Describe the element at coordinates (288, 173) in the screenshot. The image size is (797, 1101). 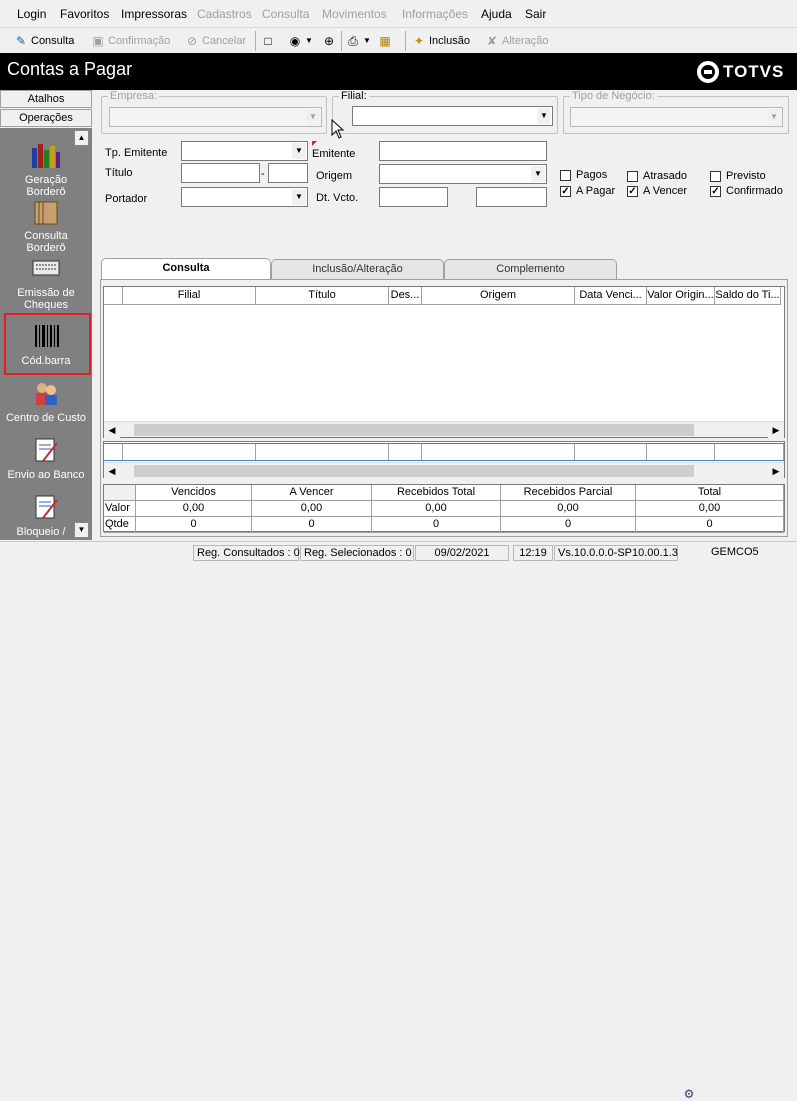
I see `titulo-parcela-input` at that location.